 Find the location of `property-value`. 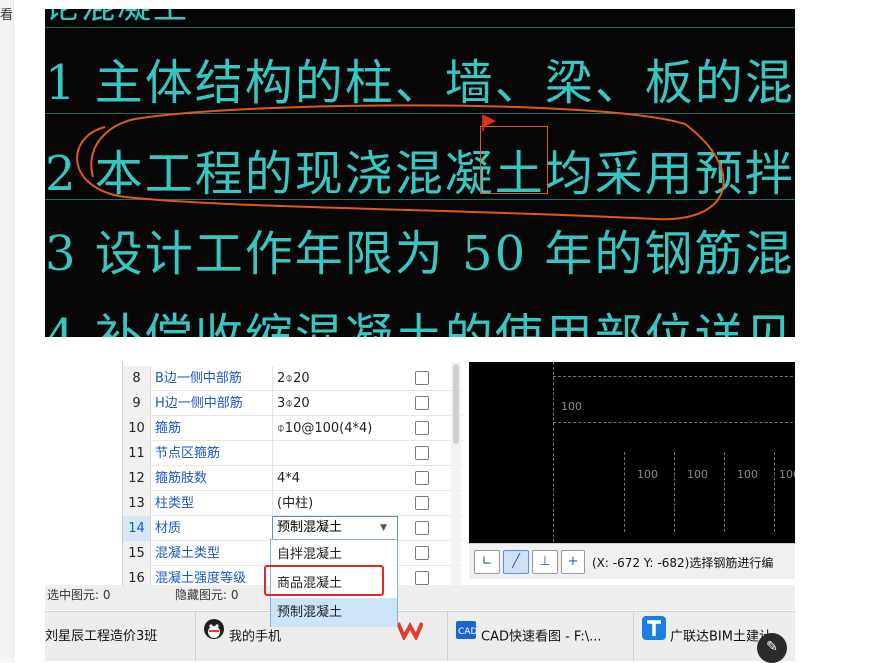

property-value is located at coordinates (334, 453).